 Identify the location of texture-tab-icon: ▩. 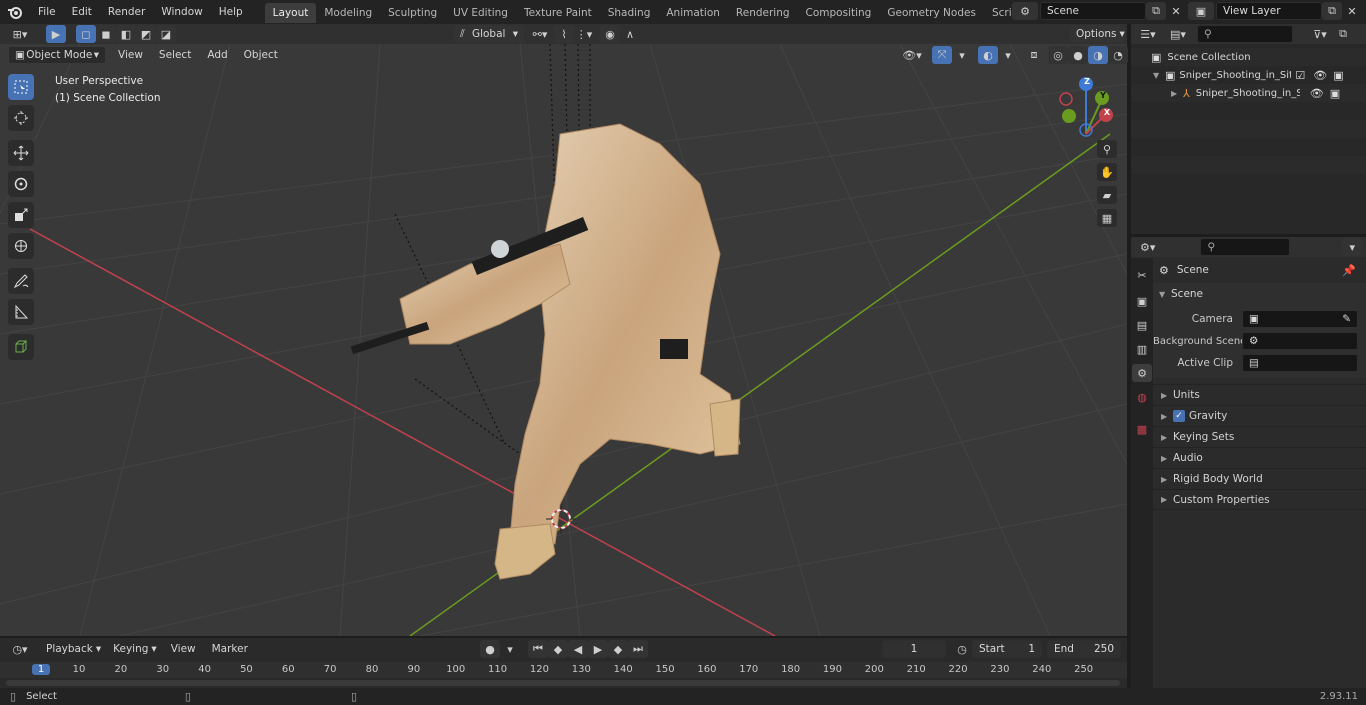
(1142, 429).